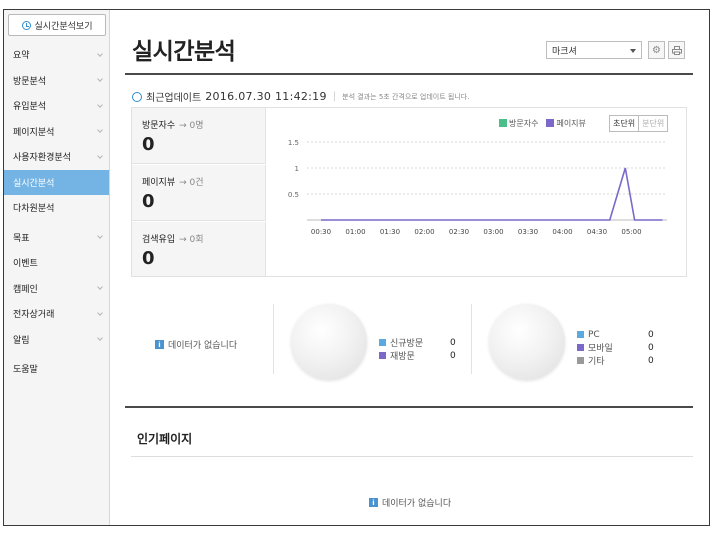  I want to click on legend-label: 모바일, so click(600, 349).